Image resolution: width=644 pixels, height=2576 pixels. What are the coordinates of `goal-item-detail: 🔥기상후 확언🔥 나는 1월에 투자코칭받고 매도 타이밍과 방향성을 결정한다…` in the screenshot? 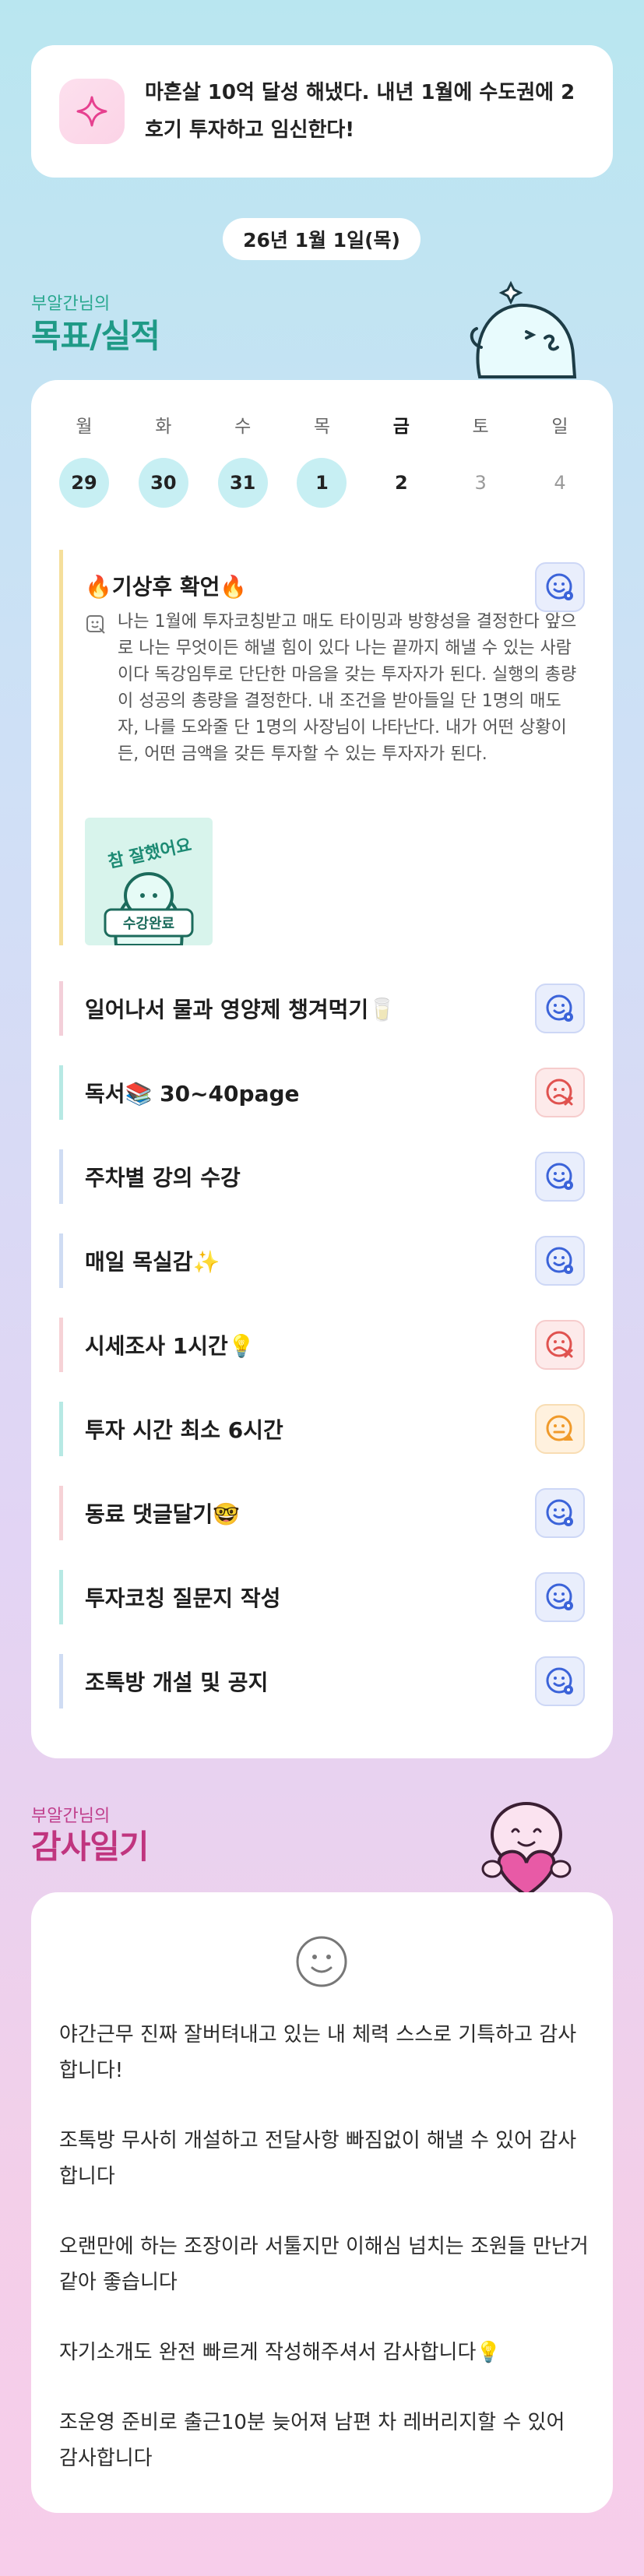 It's located at (322, 747).